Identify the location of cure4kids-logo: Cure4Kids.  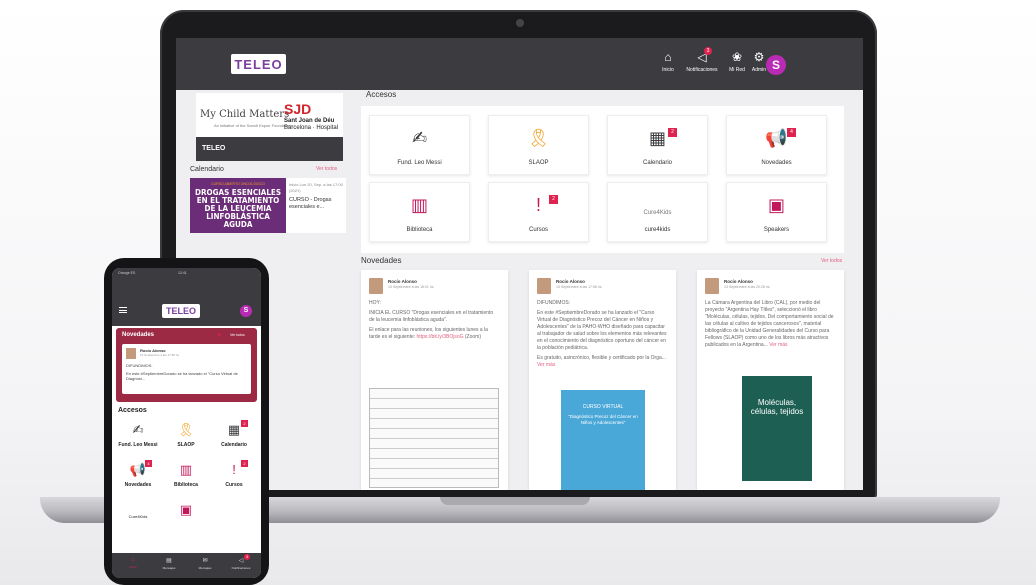
(657, 213).